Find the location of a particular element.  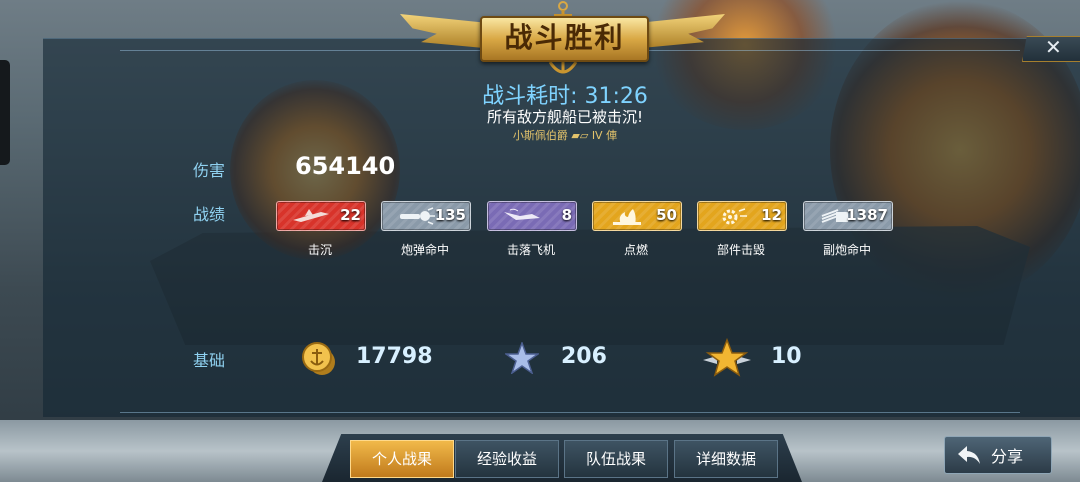

badge-label-fire: 点燃 is located at coordinates (635, 250).